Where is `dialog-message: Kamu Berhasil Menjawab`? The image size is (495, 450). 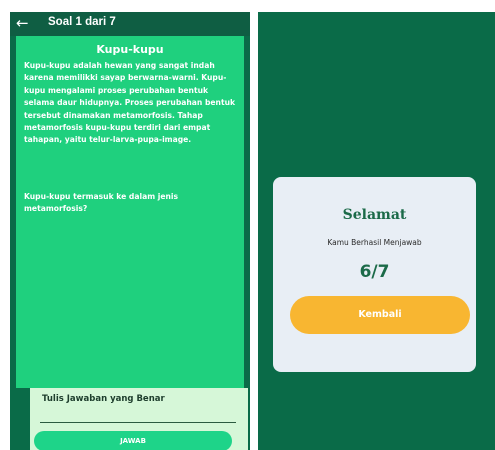 dialog-message: Kamu Berhasil Menjawab is located at coordinates (374, 242).